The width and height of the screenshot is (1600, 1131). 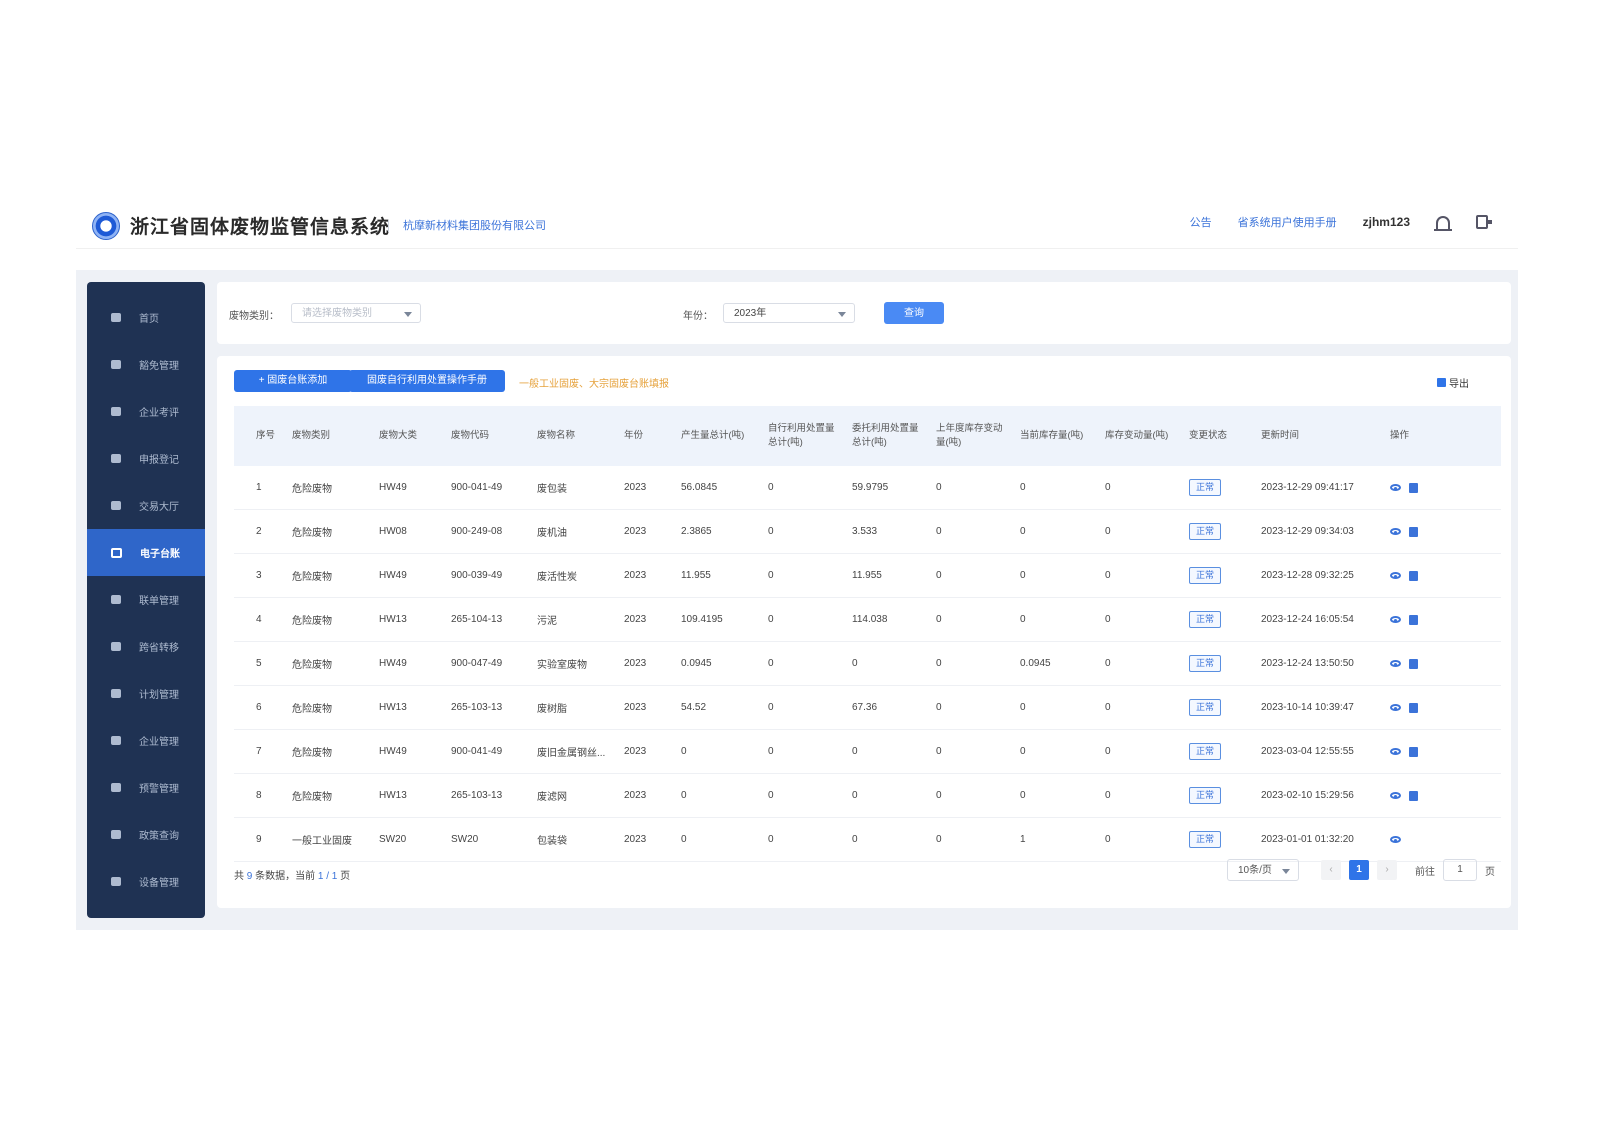 I want to click on column-header: 废物类别, so click(x=311, y=435).